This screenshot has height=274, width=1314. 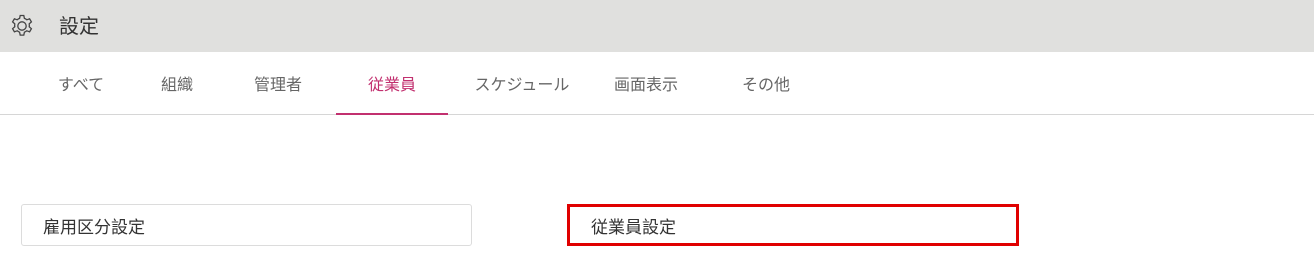 I want to click on tab-label: すべて, so click(x=81, y=84).